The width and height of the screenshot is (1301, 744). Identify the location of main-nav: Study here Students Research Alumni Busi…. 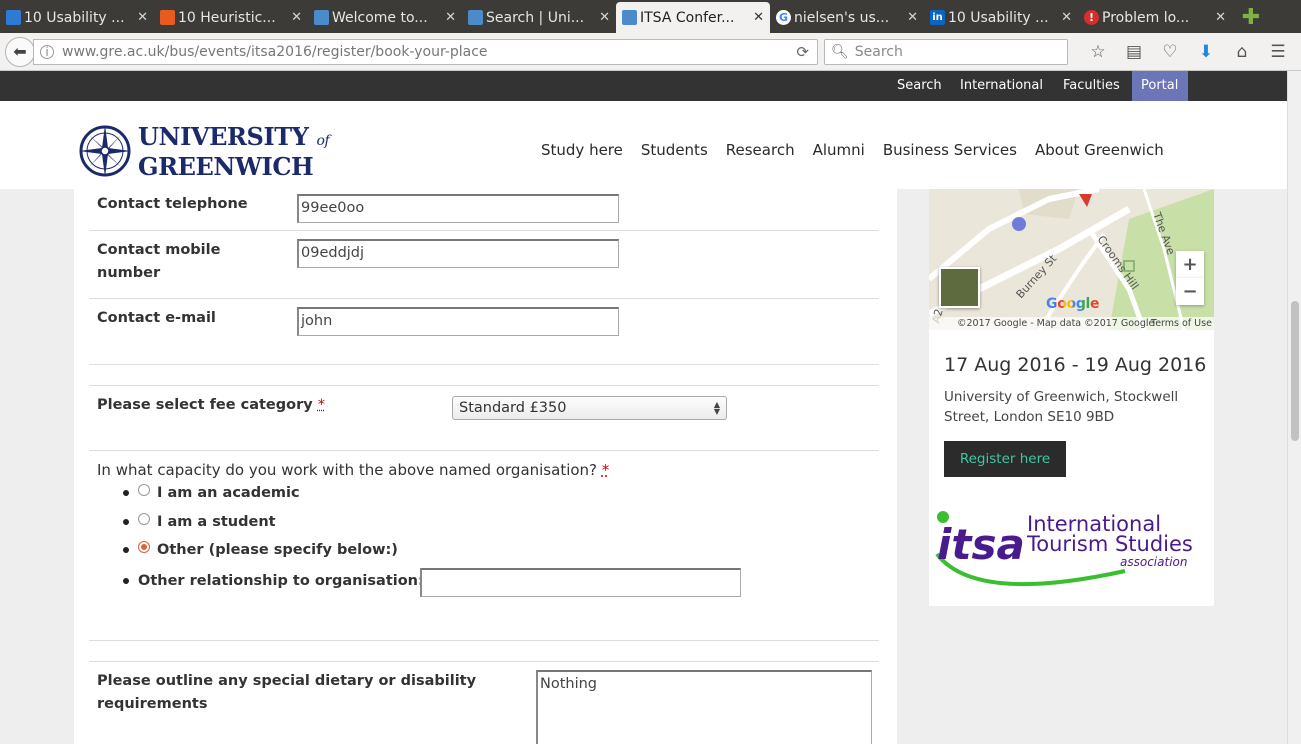
(852, 150).